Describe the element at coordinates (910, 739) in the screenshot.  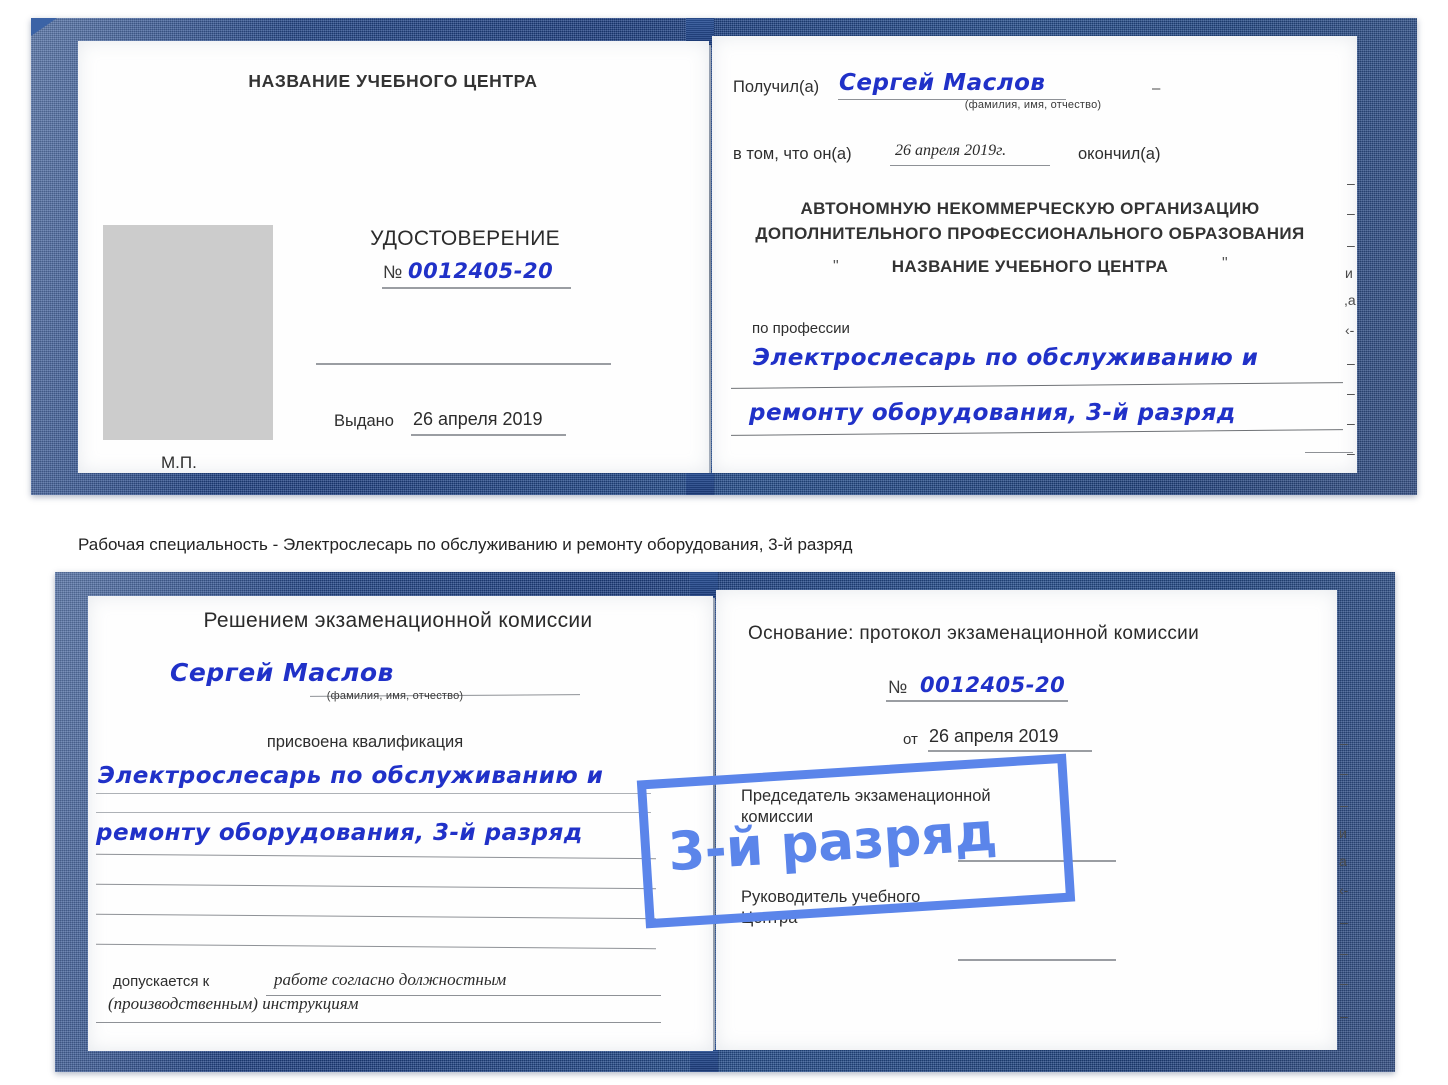
I see `protocol-from-label: от` at that location.